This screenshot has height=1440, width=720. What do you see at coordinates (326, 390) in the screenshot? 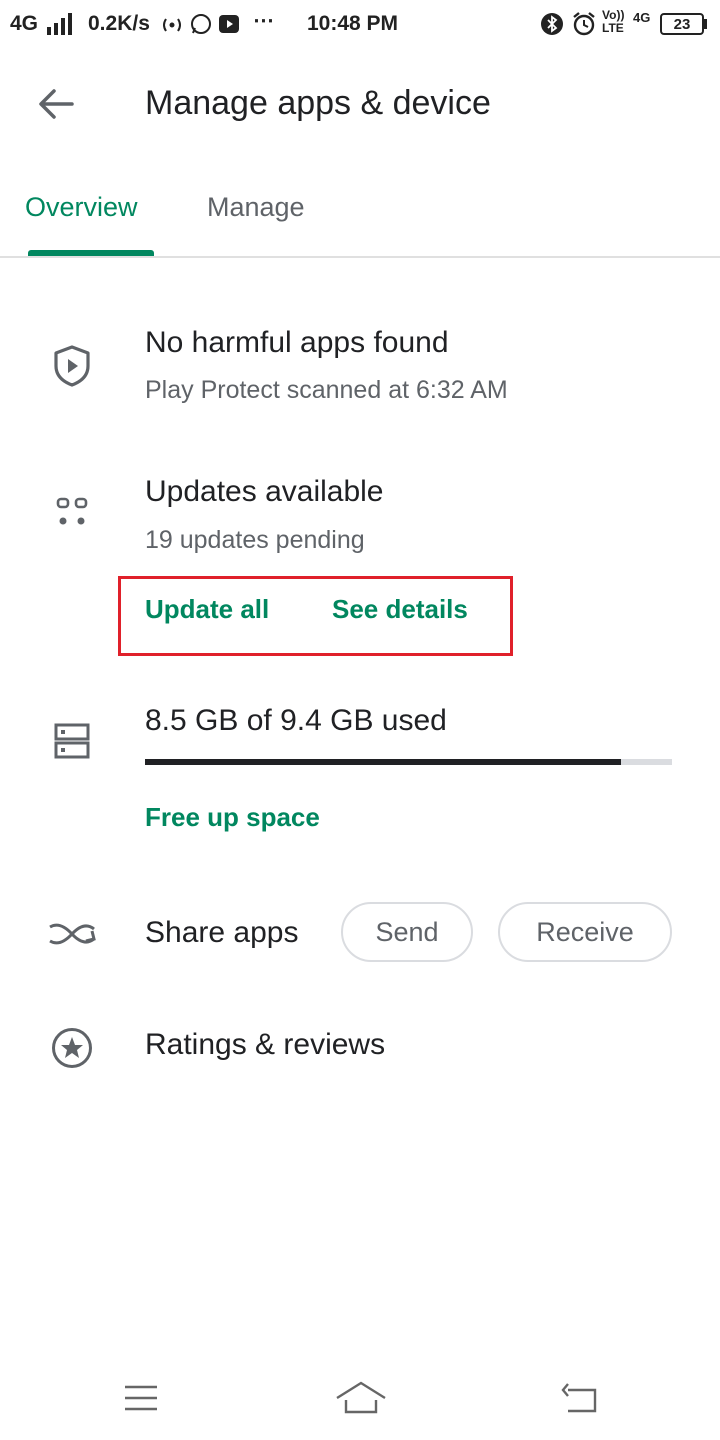
I see `protect-subtitle: Play Protect scanned at 6:32 AM` at bounding box center [326, 390].